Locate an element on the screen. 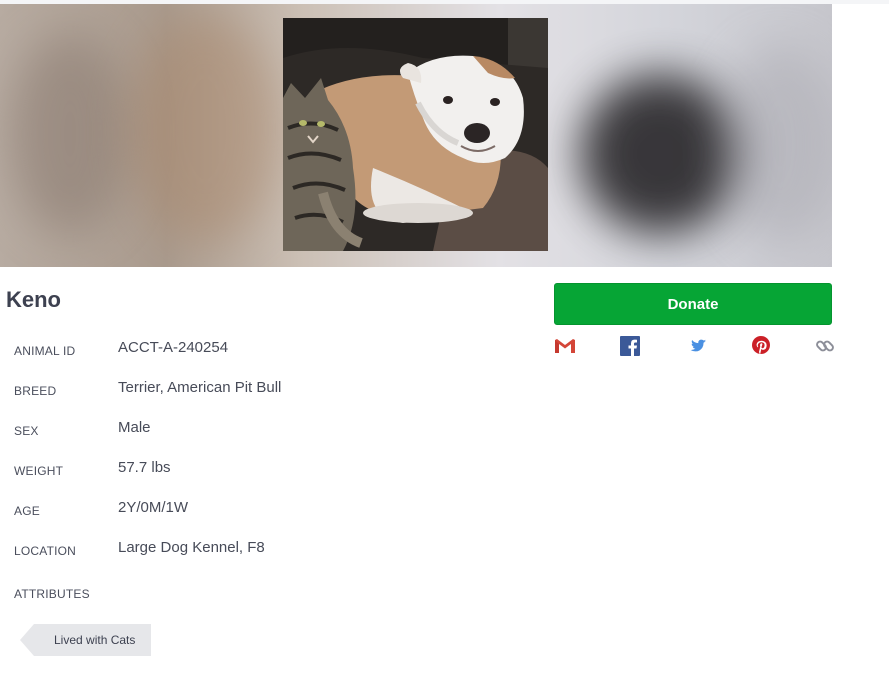 This screenshot has height=673, width=889. gmail-icon is located at coordinates (565, 346).